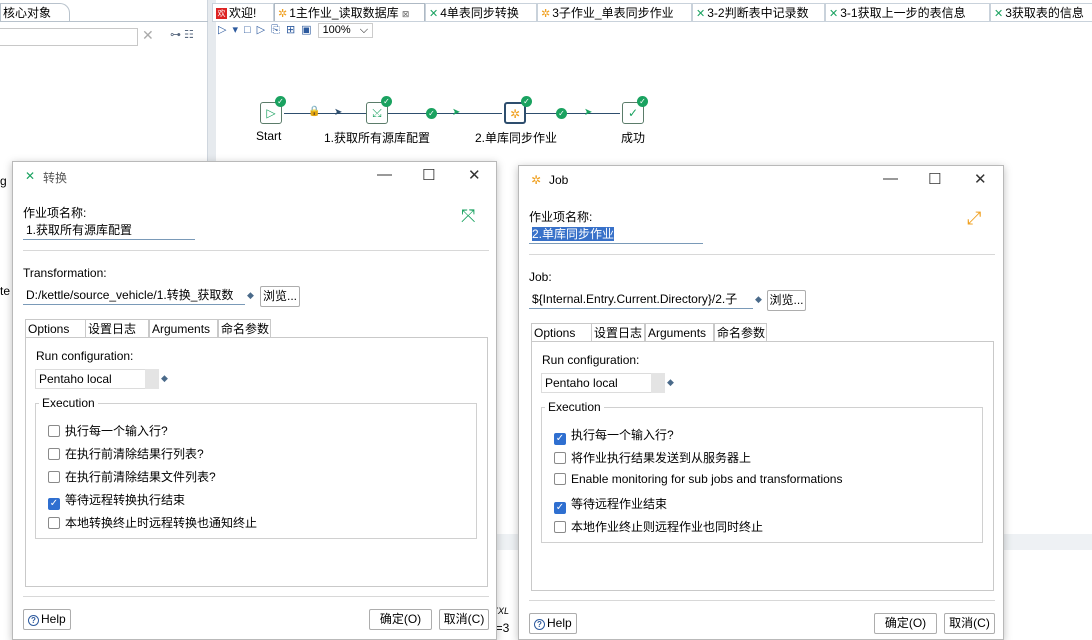 This screenshot has width=1092, height=640. Describe the element at coordinates (35, 12) in the screenshot. I see `core-objects-tab: 核心对象` at that location.